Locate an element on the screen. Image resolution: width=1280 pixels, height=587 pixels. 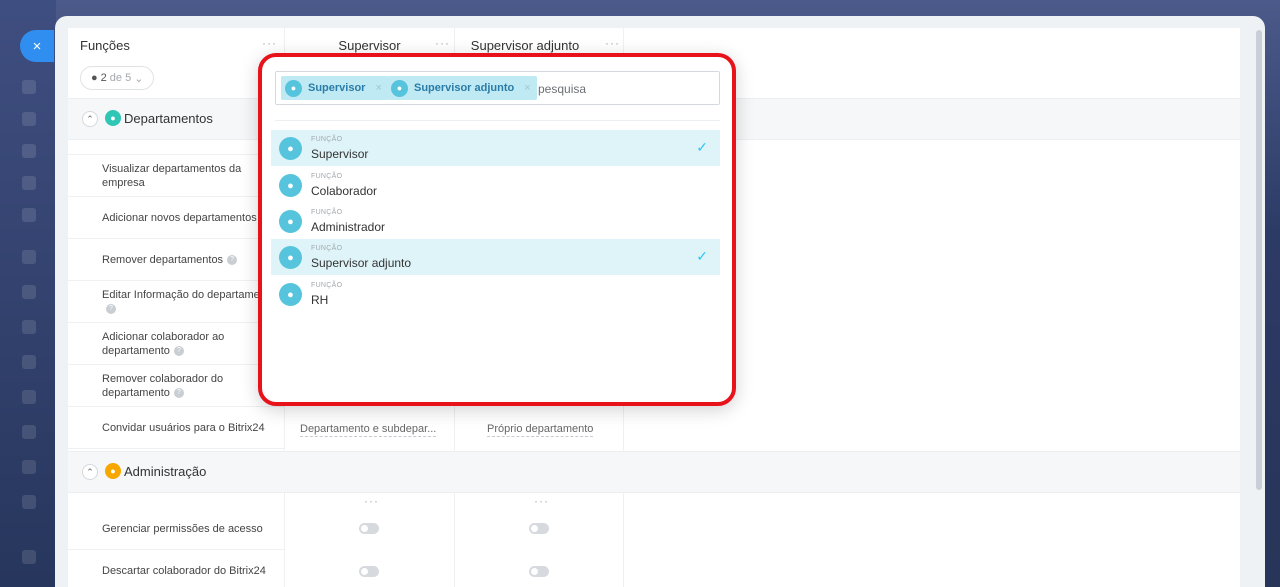
permission-value-select: Próprio departamento is located at coordinates (540, 430).